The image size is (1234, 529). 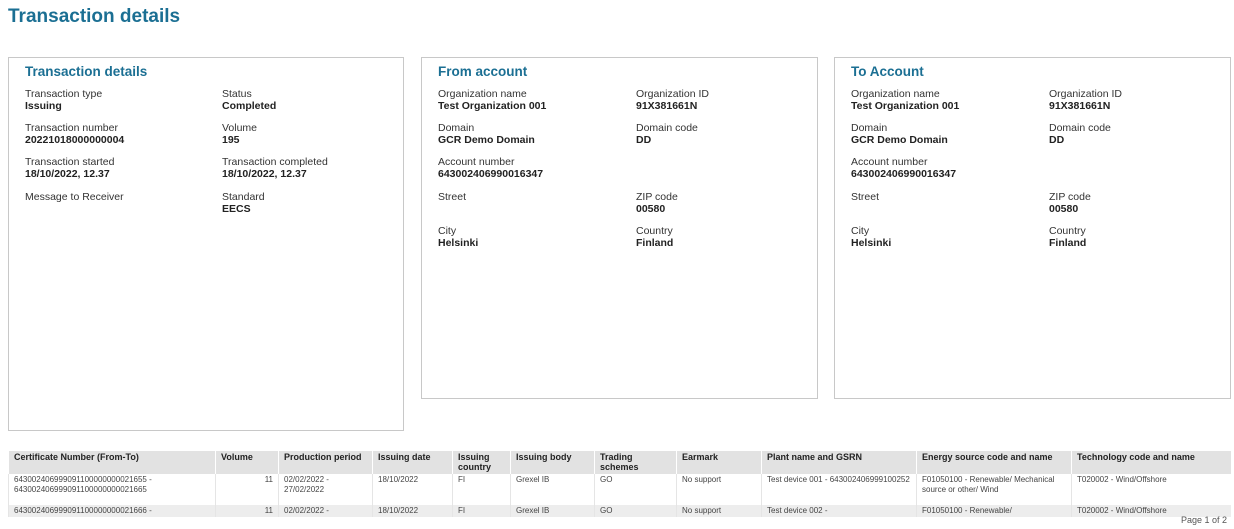 I want to click on table-cell: GO, so click(x=635, y=489).